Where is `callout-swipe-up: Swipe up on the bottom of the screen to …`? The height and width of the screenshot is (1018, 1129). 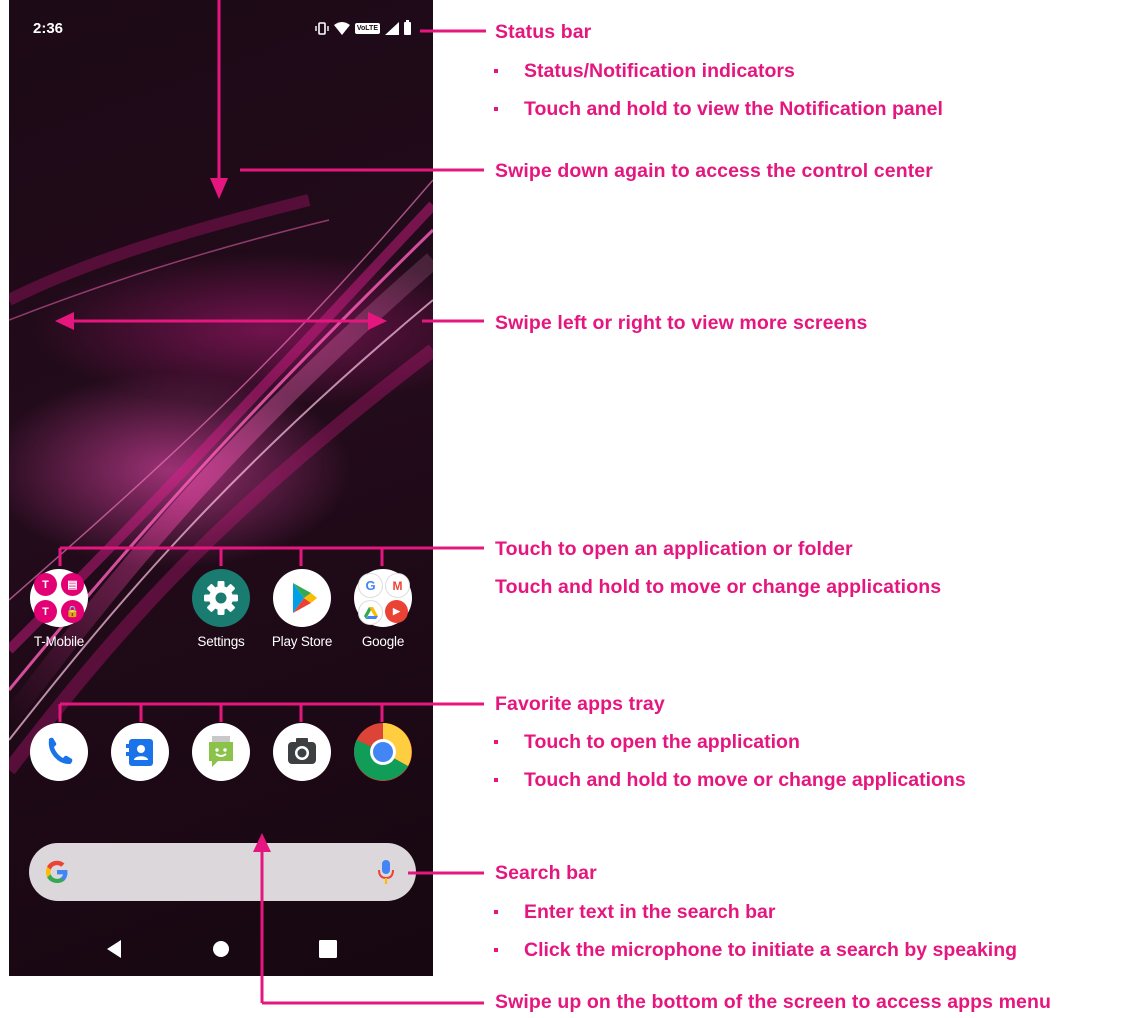
callout-swipe-up: Swipe up on the bottom of the screen to … is located at coordinates (773, 1002).